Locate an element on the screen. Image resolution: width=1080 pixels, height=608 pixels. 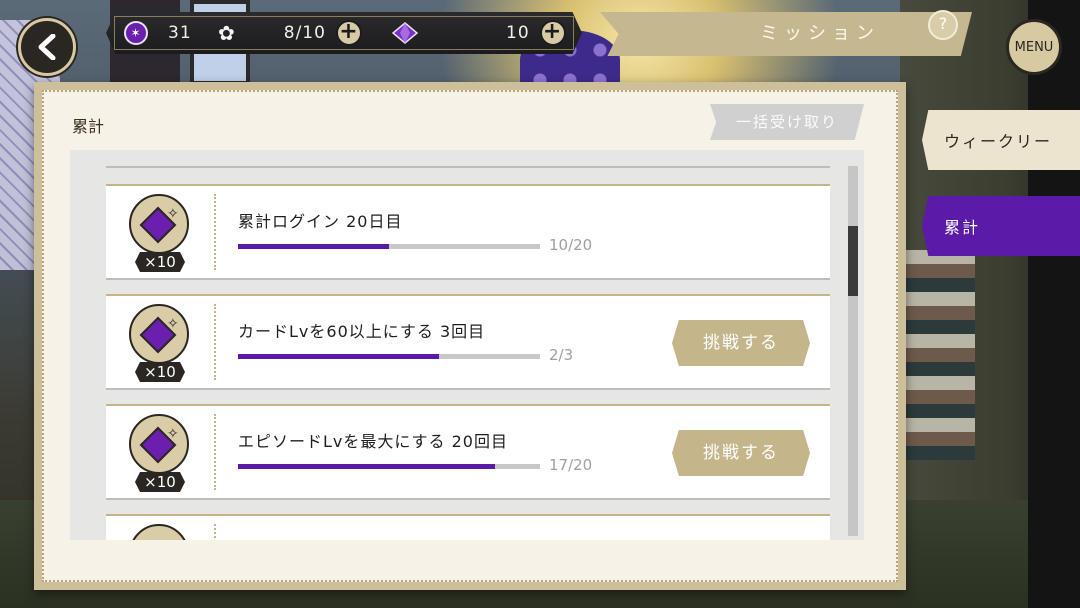
medal-disc is located at coordinates (159, 532).